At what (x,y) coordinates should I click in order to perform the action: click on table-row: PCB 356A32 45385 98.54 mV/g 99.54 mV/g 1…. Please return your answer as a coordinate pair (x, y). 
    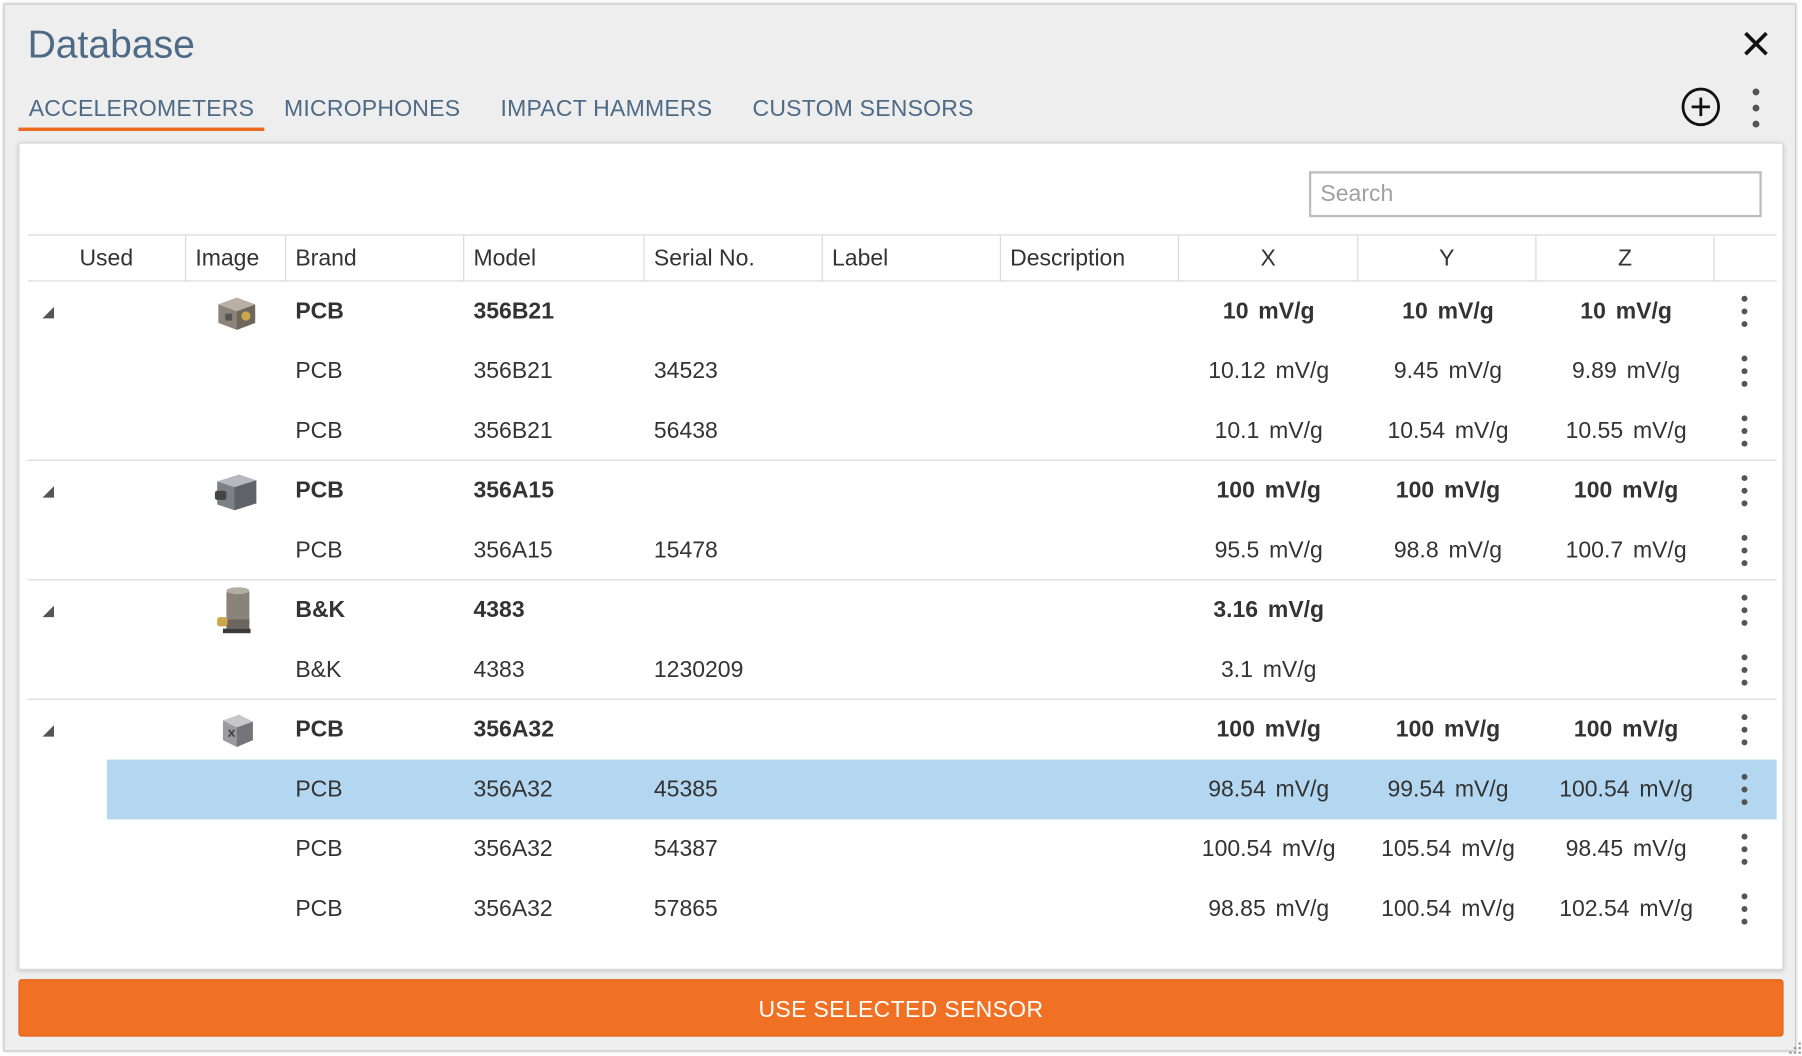
    Looking at the image, I should click on (902, 789).